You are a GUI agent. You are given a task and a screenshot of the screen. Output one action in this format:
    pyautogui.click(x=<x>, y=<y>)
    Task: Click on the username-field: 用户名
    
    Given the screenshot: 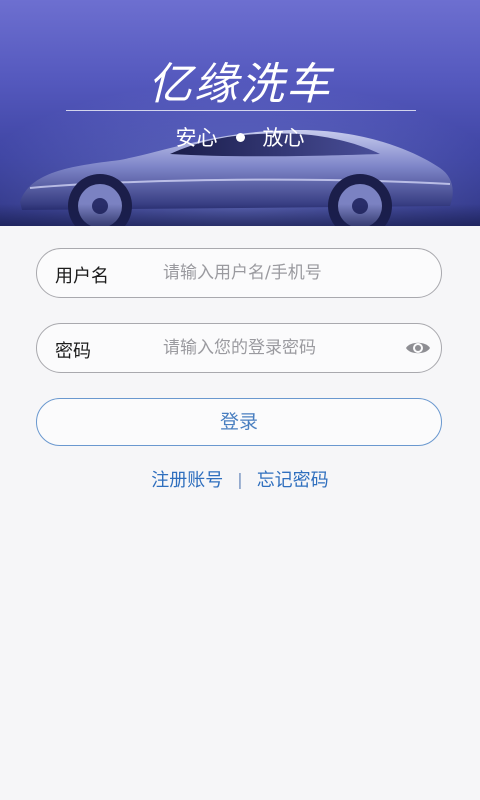 What is the action you would take?
    pyautogui.click(x=239, y=273)
    